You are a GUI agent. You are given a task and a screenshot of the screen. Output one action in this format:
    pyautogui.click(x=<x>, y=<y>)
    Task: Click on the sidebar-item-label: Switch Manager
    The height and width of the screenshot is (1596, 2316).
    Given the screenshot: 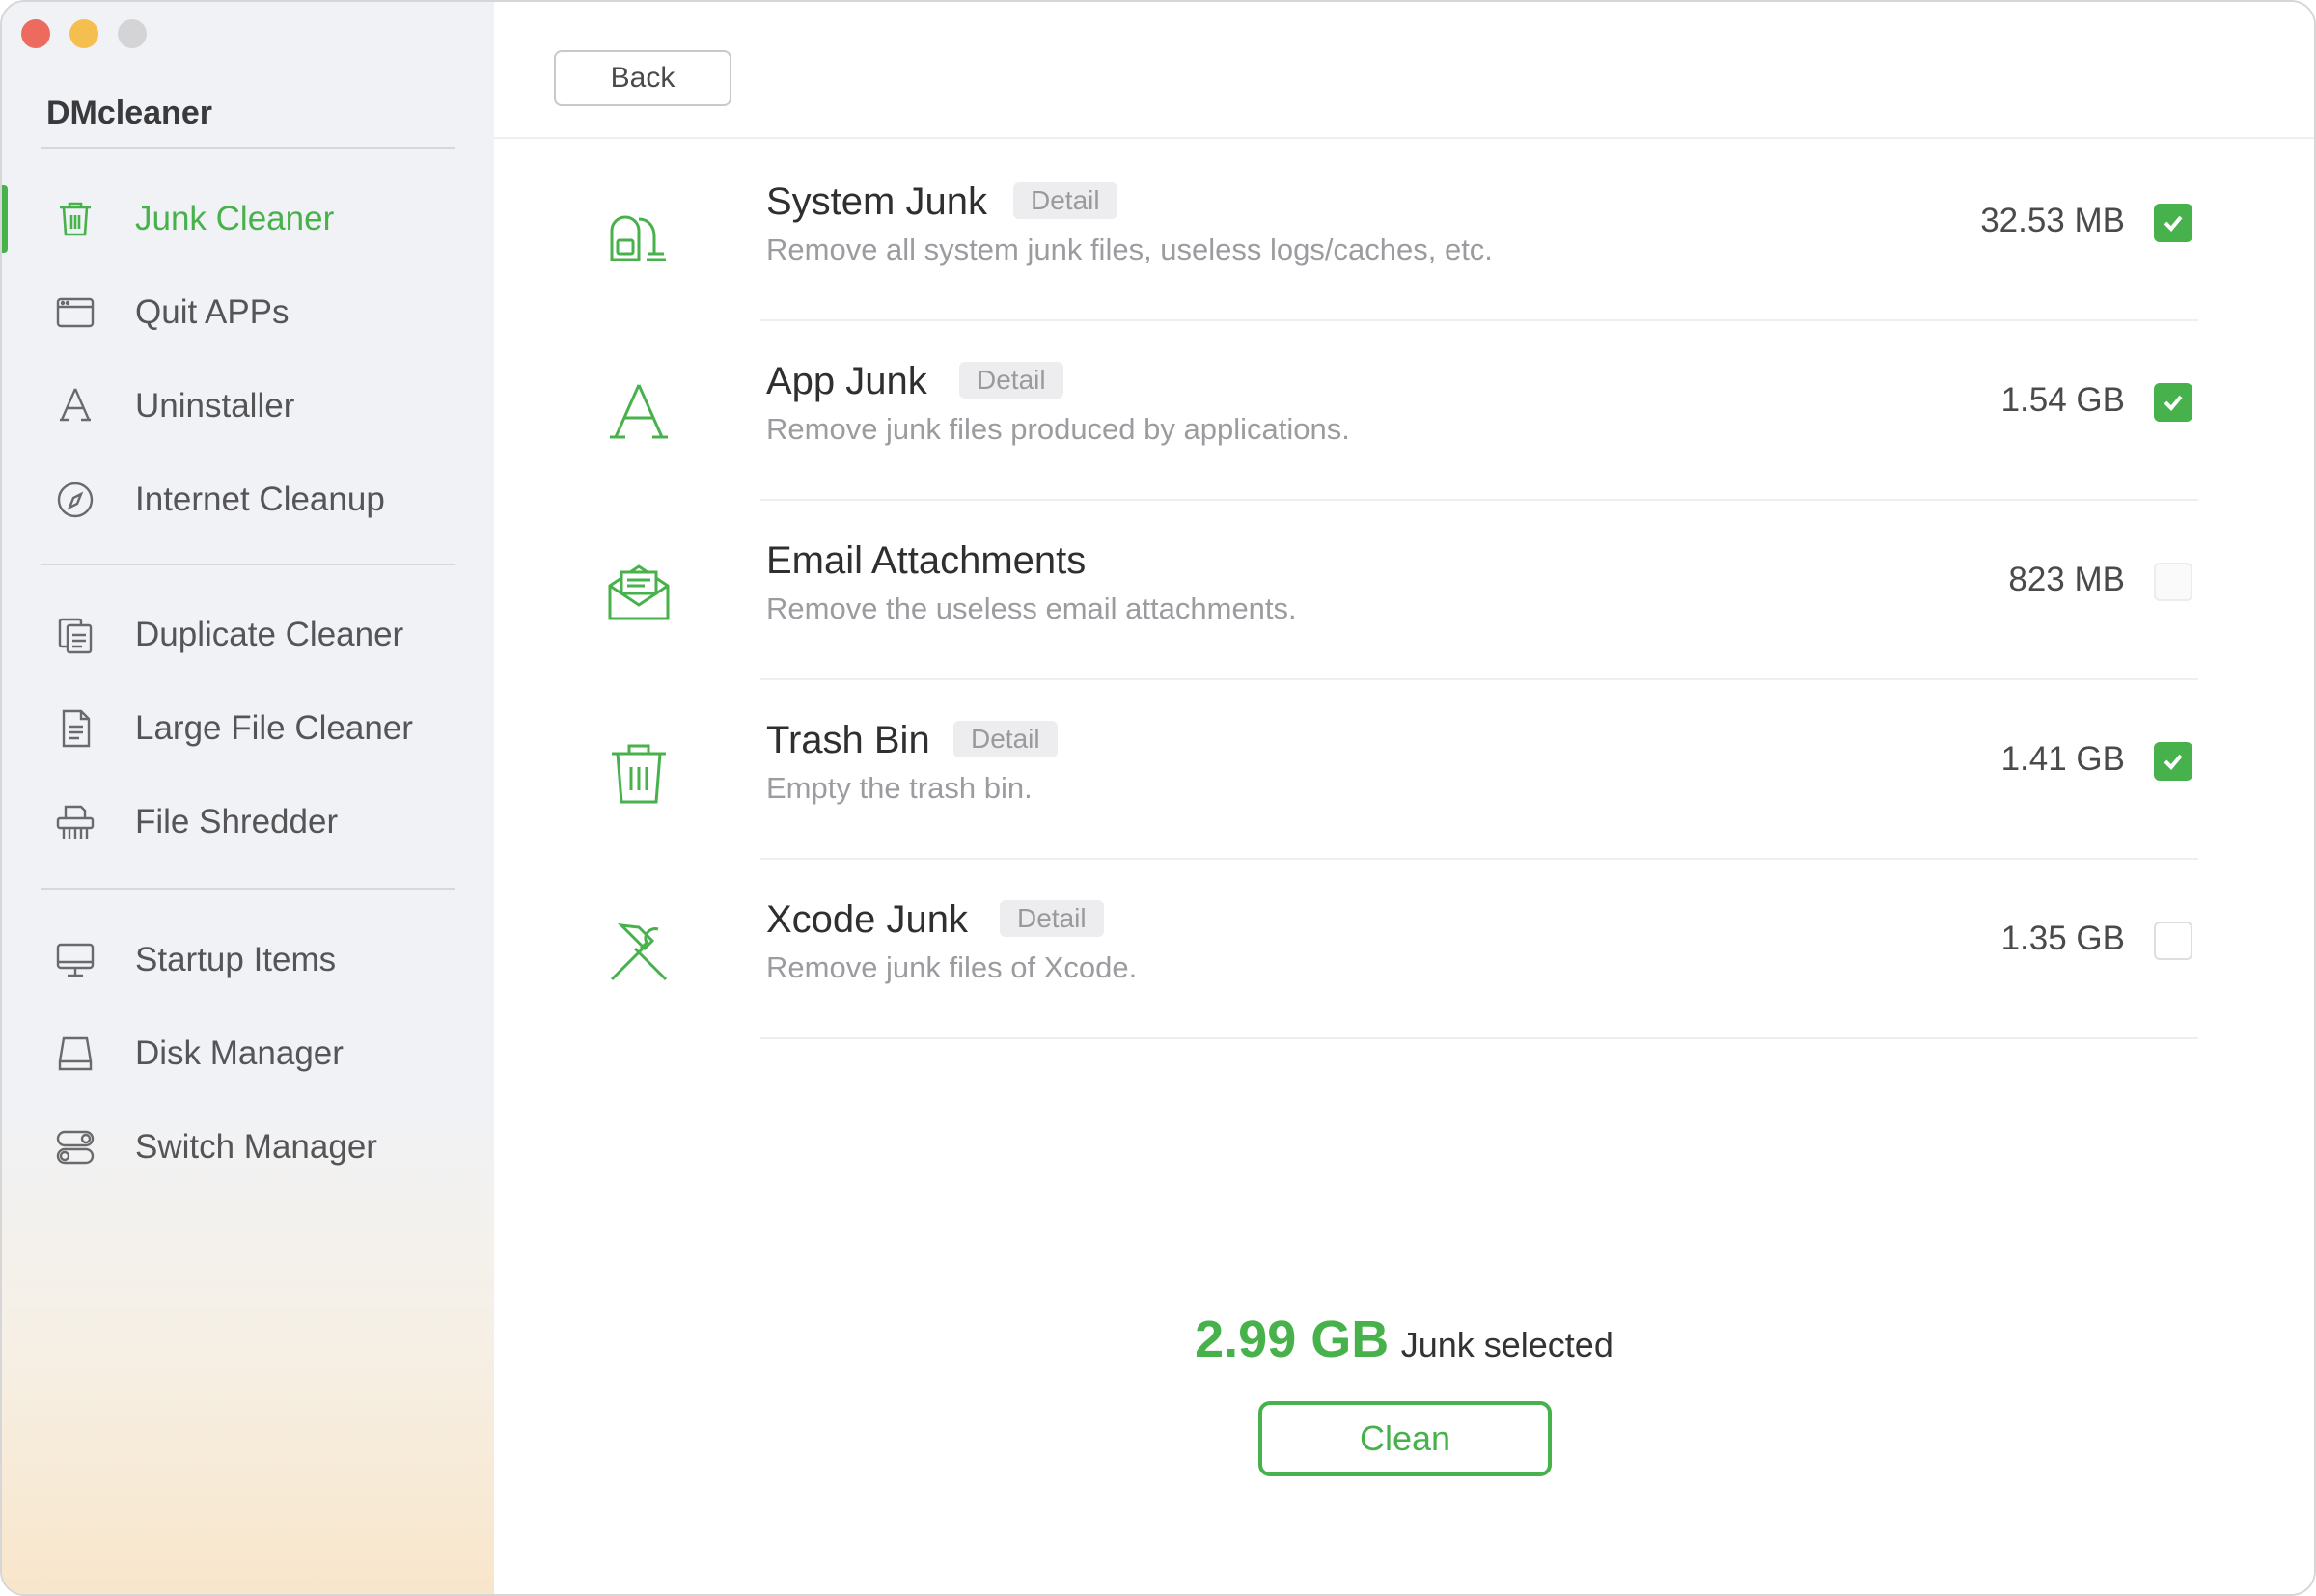 What is the action you would take?
    pyautogui.click(x=256, y=1147)
    